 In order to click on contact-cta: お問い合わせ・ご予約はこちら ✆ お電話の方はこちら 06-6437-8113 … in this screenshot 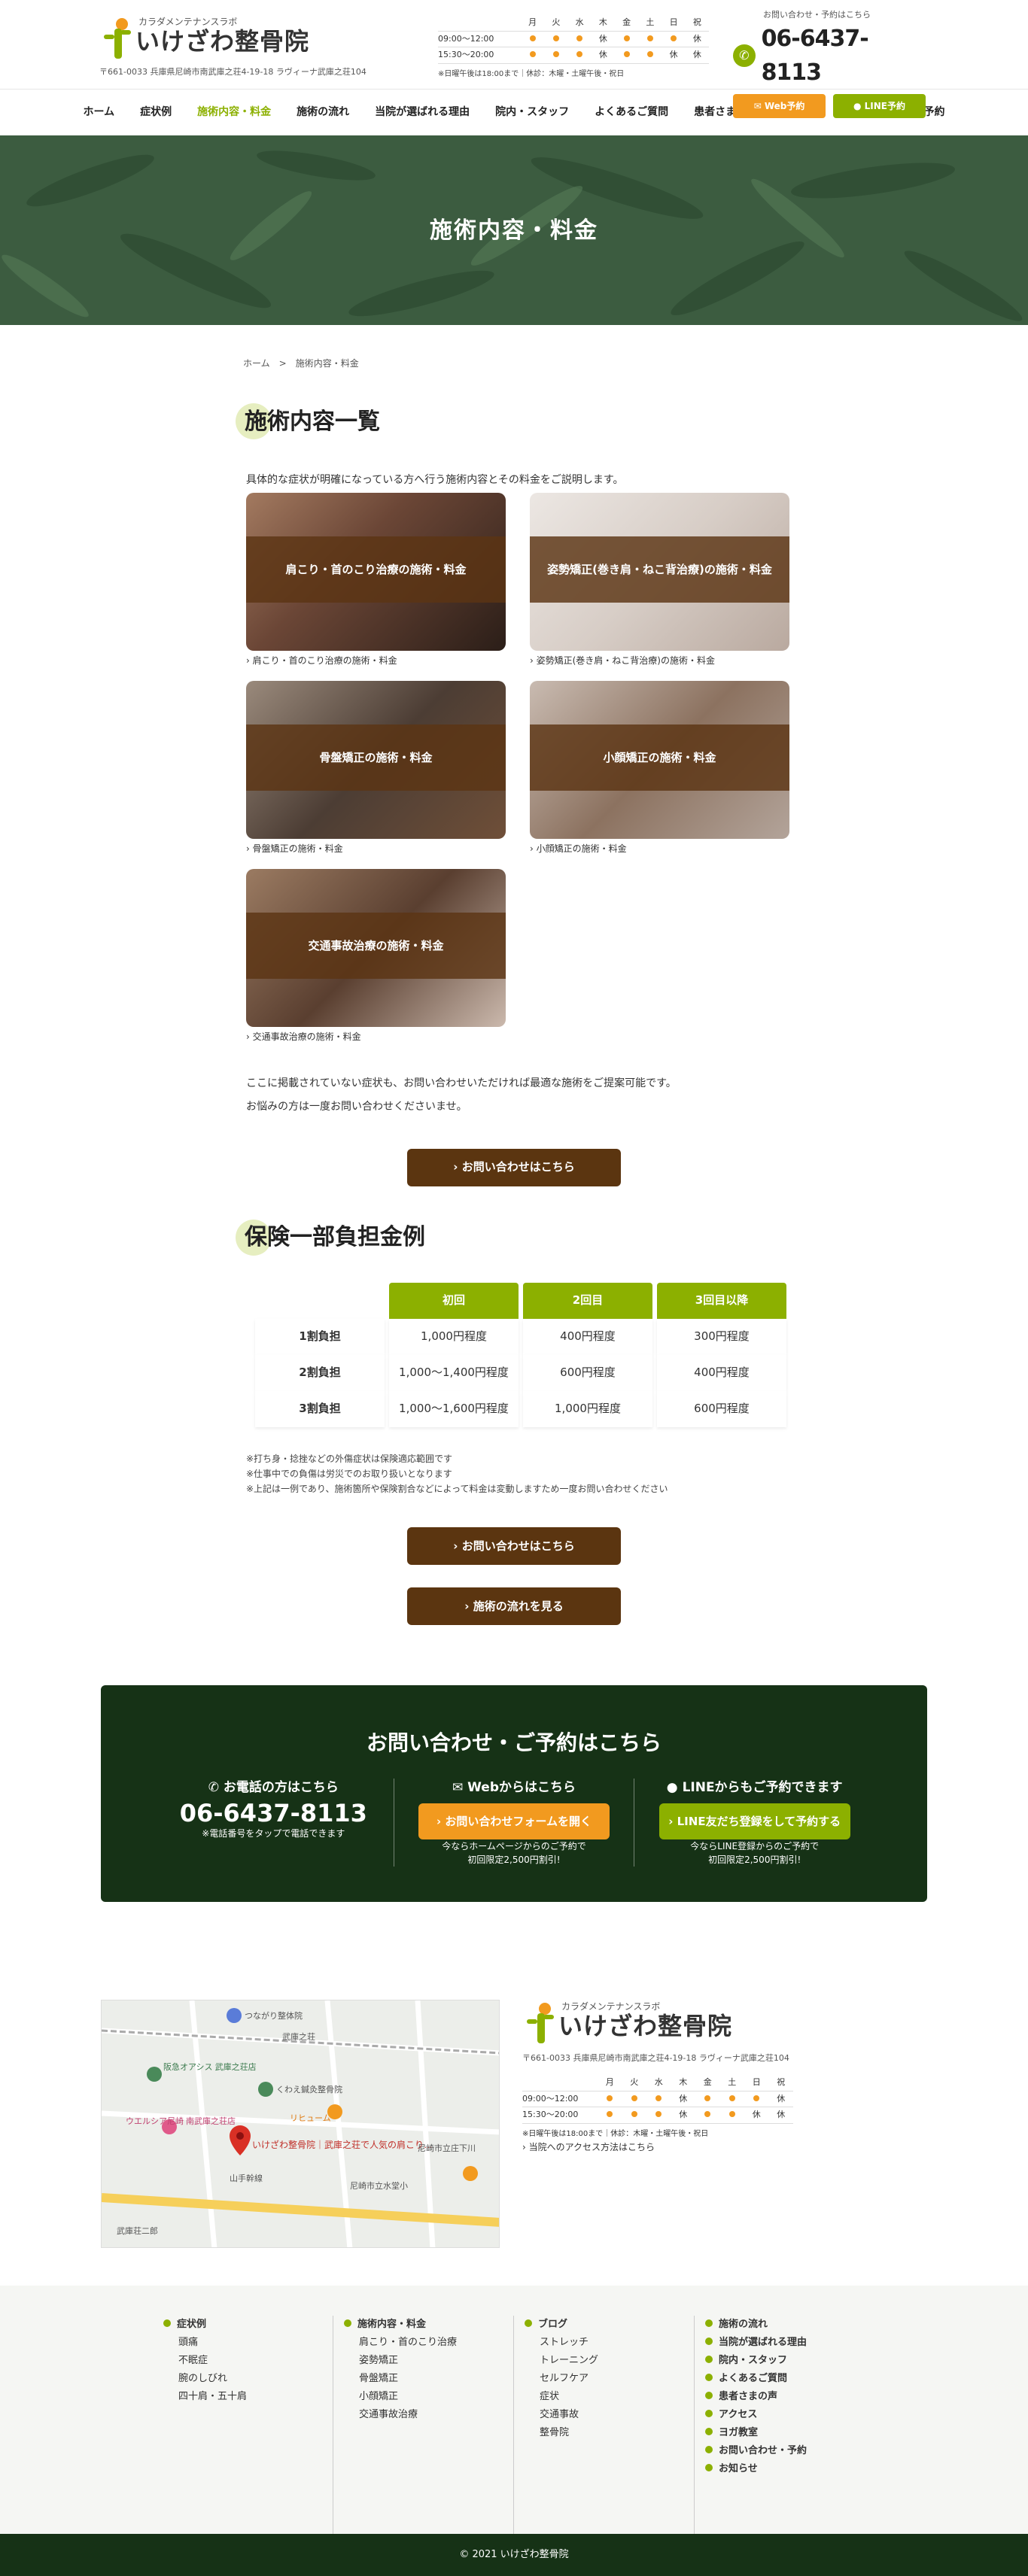, I will do `click(514, 1793)`.